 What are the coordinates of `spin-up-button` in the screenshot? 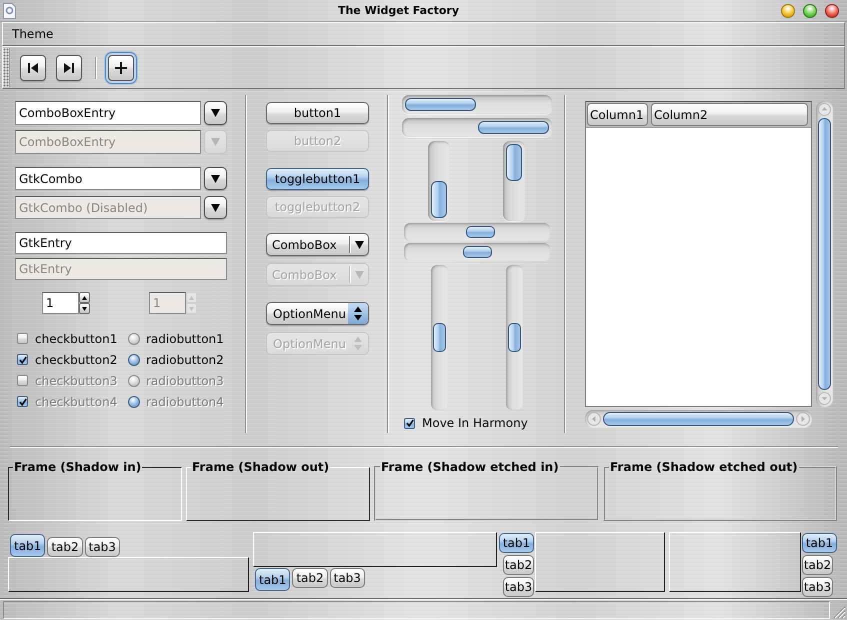 It's located at (84, 297).